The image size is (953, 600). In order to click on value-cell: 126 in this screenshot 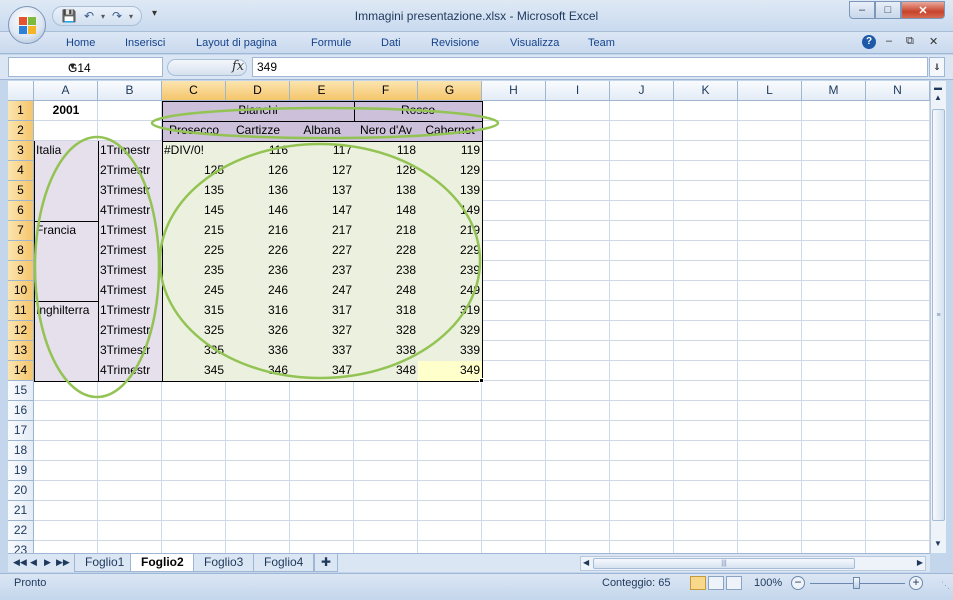, I will do `click(258, 171)`.